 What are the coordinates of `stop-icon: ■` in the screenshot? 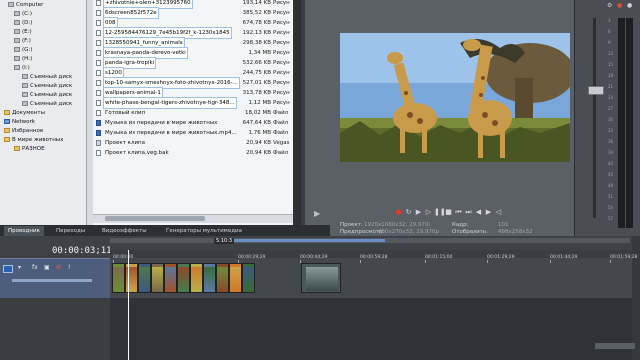 It's located at (448, 212).